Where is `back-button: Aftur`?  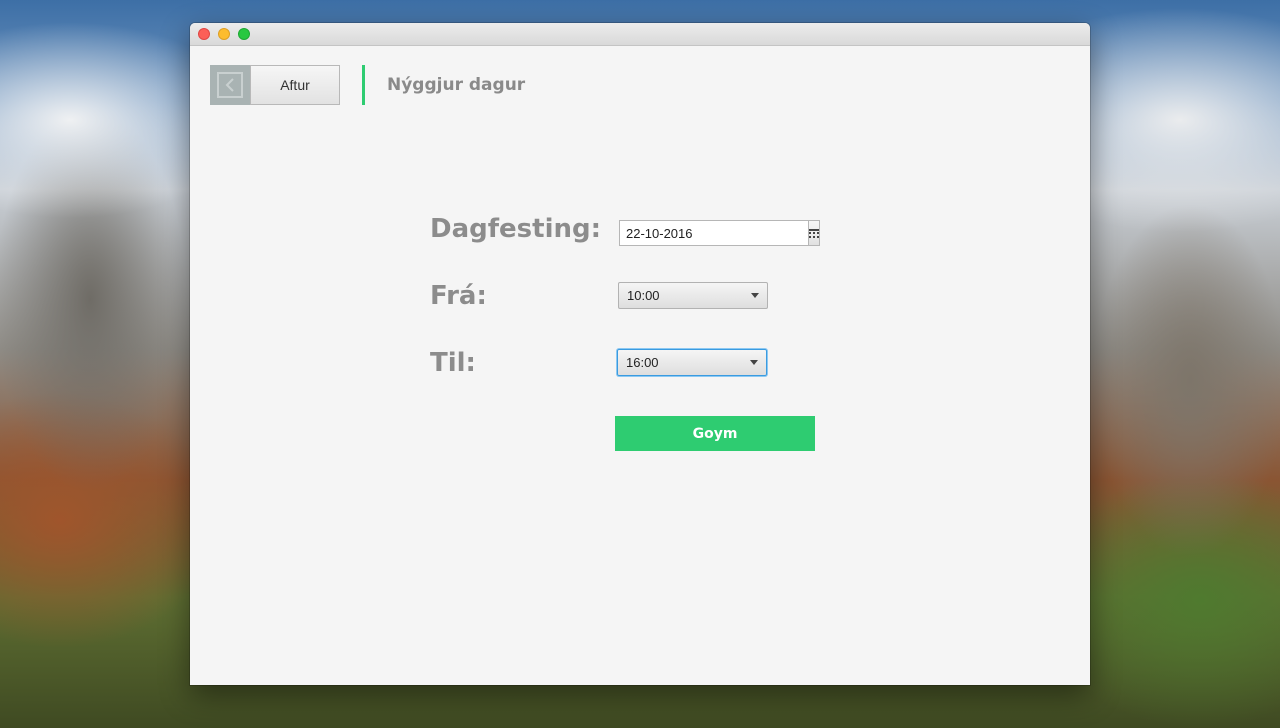
back-button: Aftur is located at coordinates (275, 85).